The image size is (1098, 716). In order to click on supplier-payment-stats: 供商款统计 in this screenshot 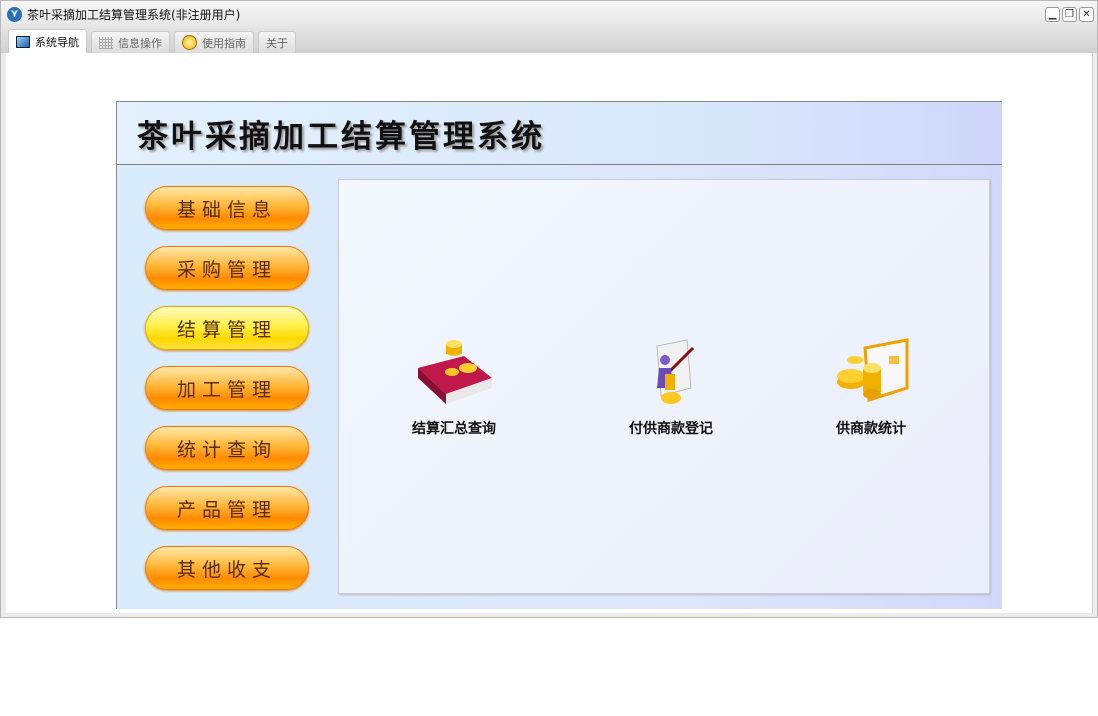, I will do `click(871, 388)`.